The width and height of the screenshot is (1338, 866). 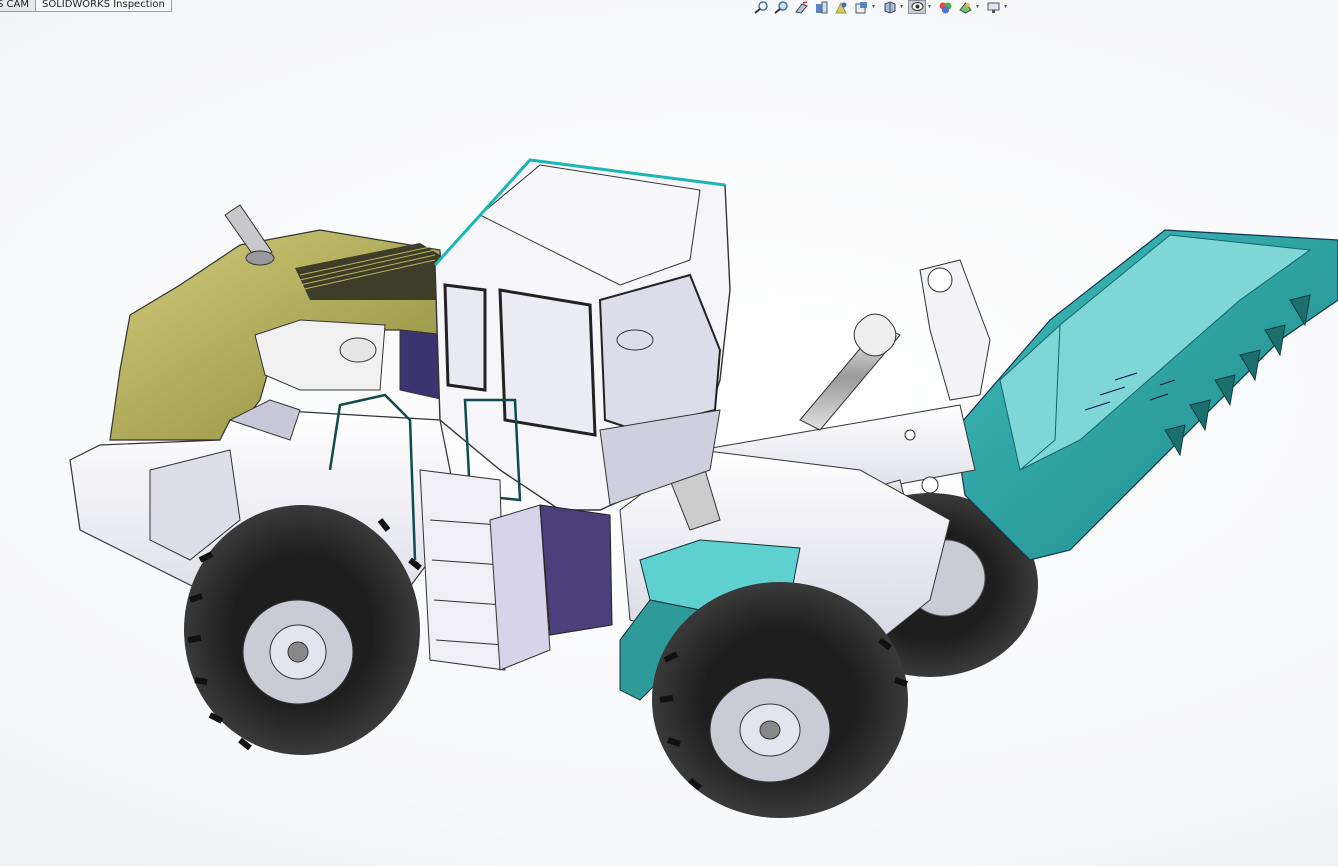 I want to click on edit-appearance-icon, so click(x=945, y=7).